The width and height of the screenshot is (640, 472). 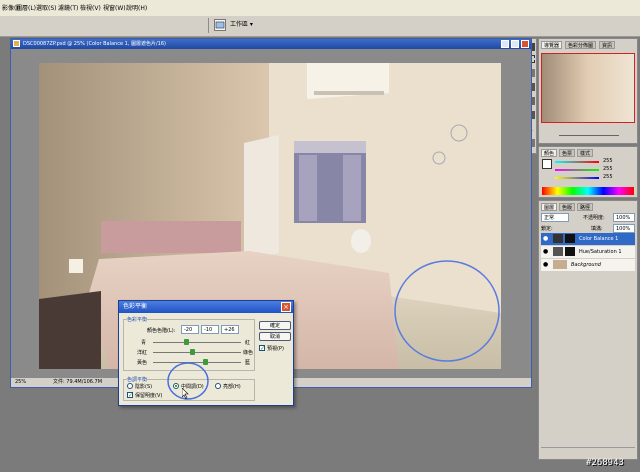 I want to click on level-magenta-green: -10, so click(x=210, y=329).